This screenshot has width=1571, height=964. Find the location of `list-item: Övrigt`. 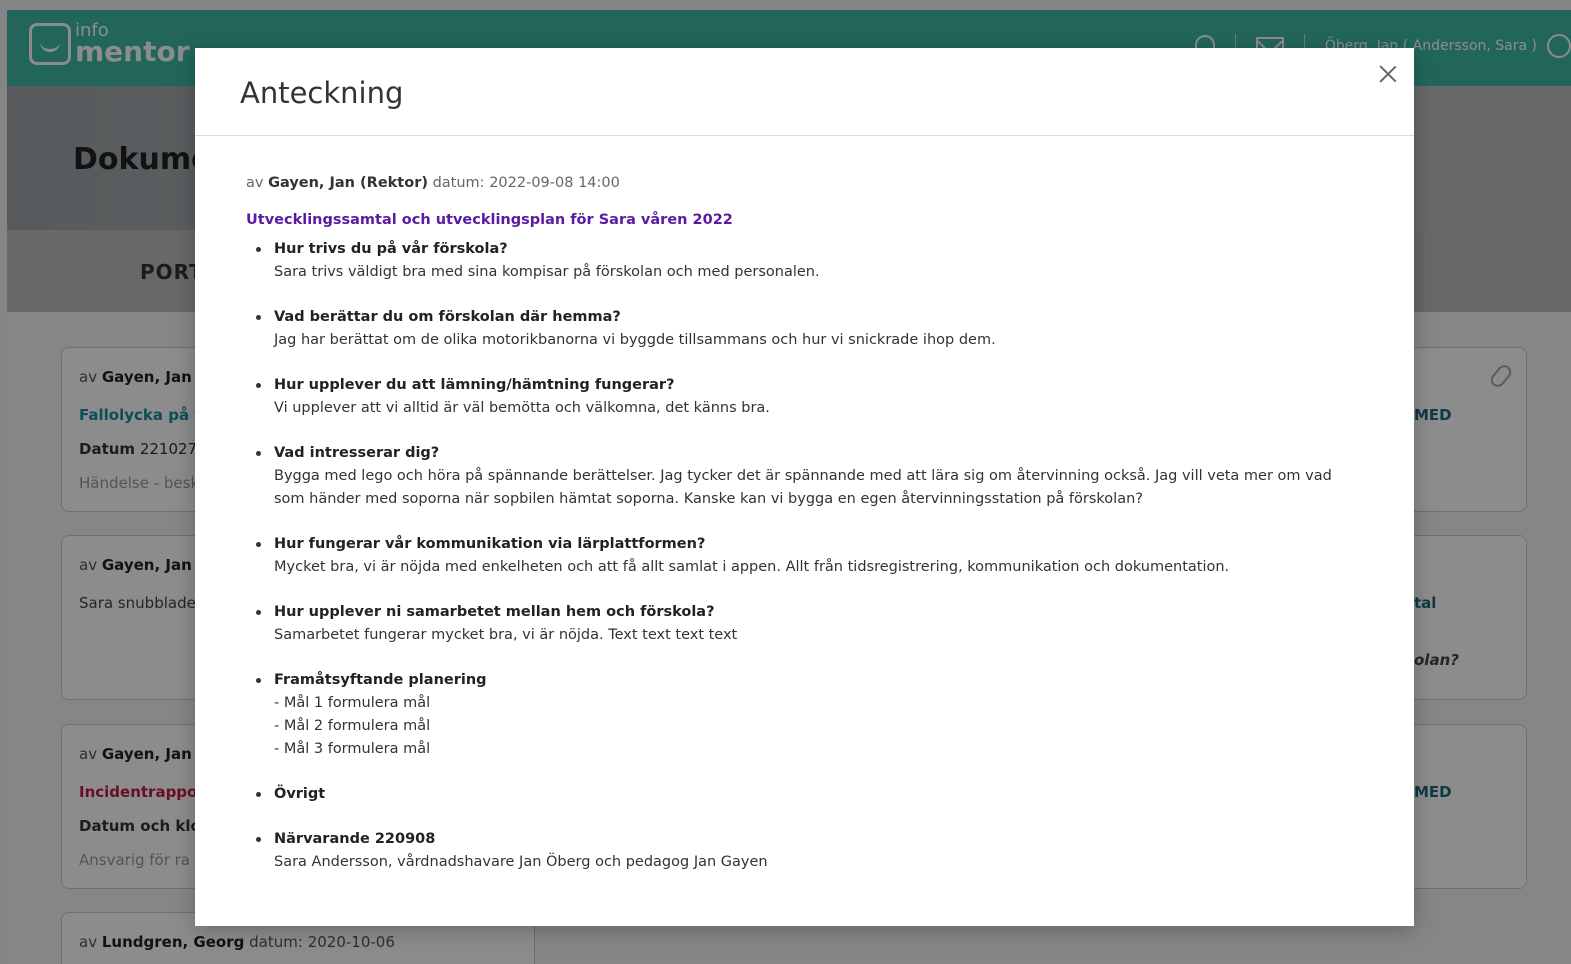

list-item: Övrigt is located at coordinates (805, 794).